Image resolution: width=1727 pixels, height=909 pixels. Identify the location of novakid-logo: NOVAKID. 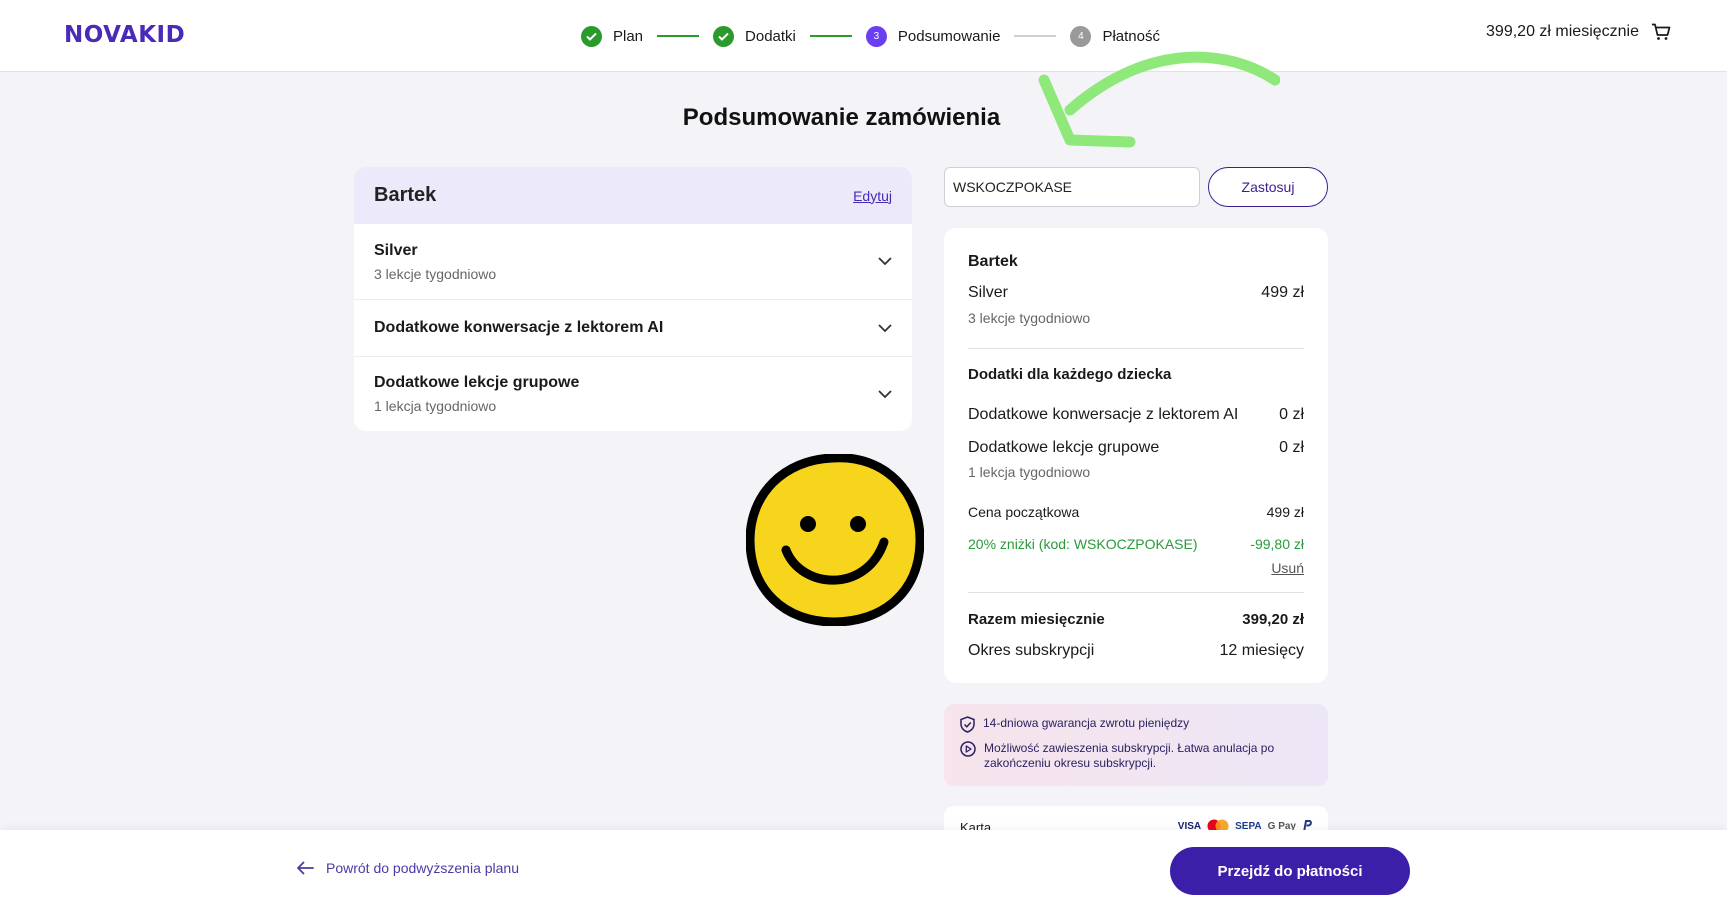
(124, 35).